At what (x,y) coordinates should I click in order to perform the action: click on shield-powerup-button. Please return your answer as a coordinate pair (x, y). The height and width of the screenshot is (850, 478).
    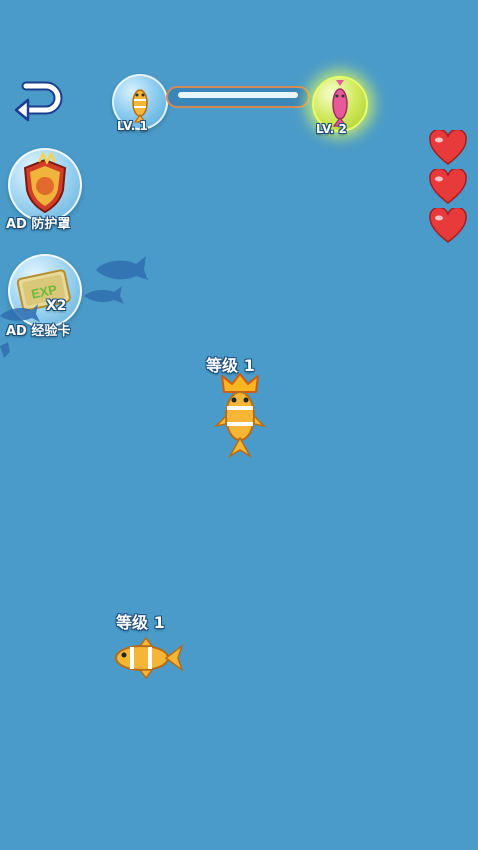
    Looking at the image, I should click on (45, 185).